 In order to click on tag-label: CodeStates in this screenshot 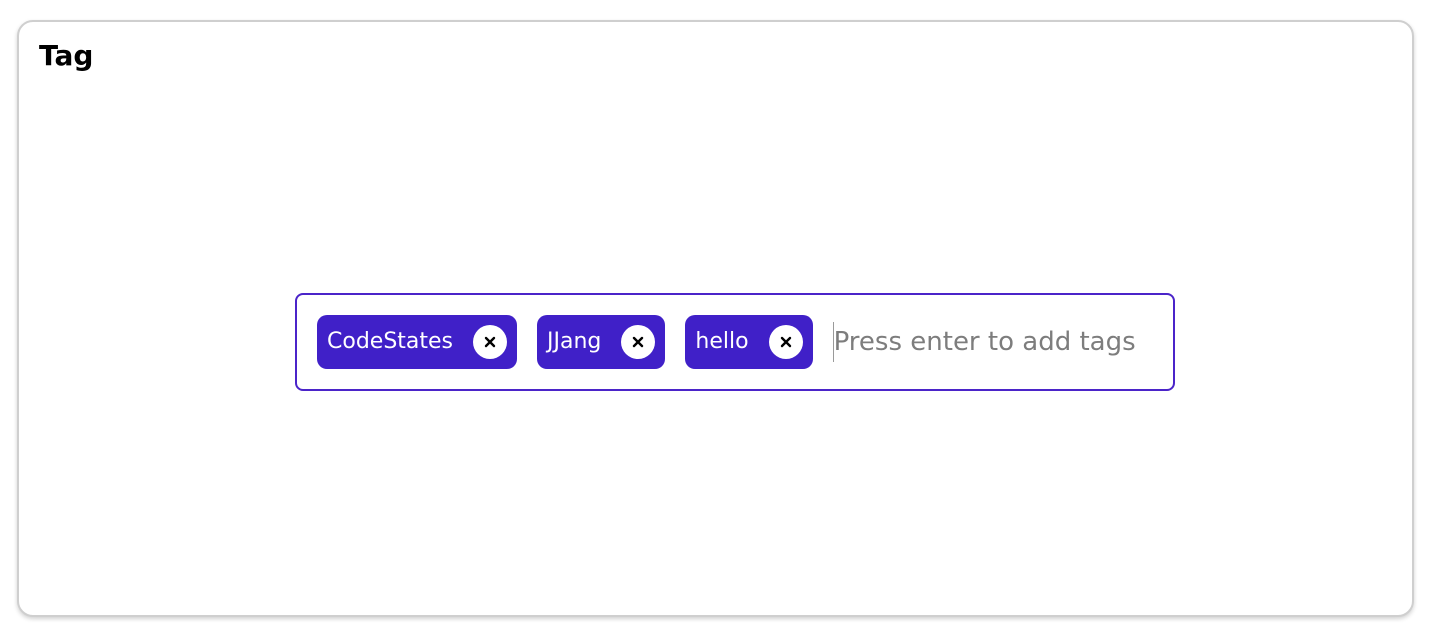, I will do `click(390, 341)`.